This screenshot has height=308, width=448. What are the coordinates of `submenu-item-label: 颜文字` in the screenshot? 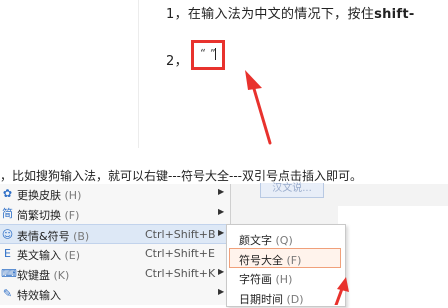 It's located at (255, 240).